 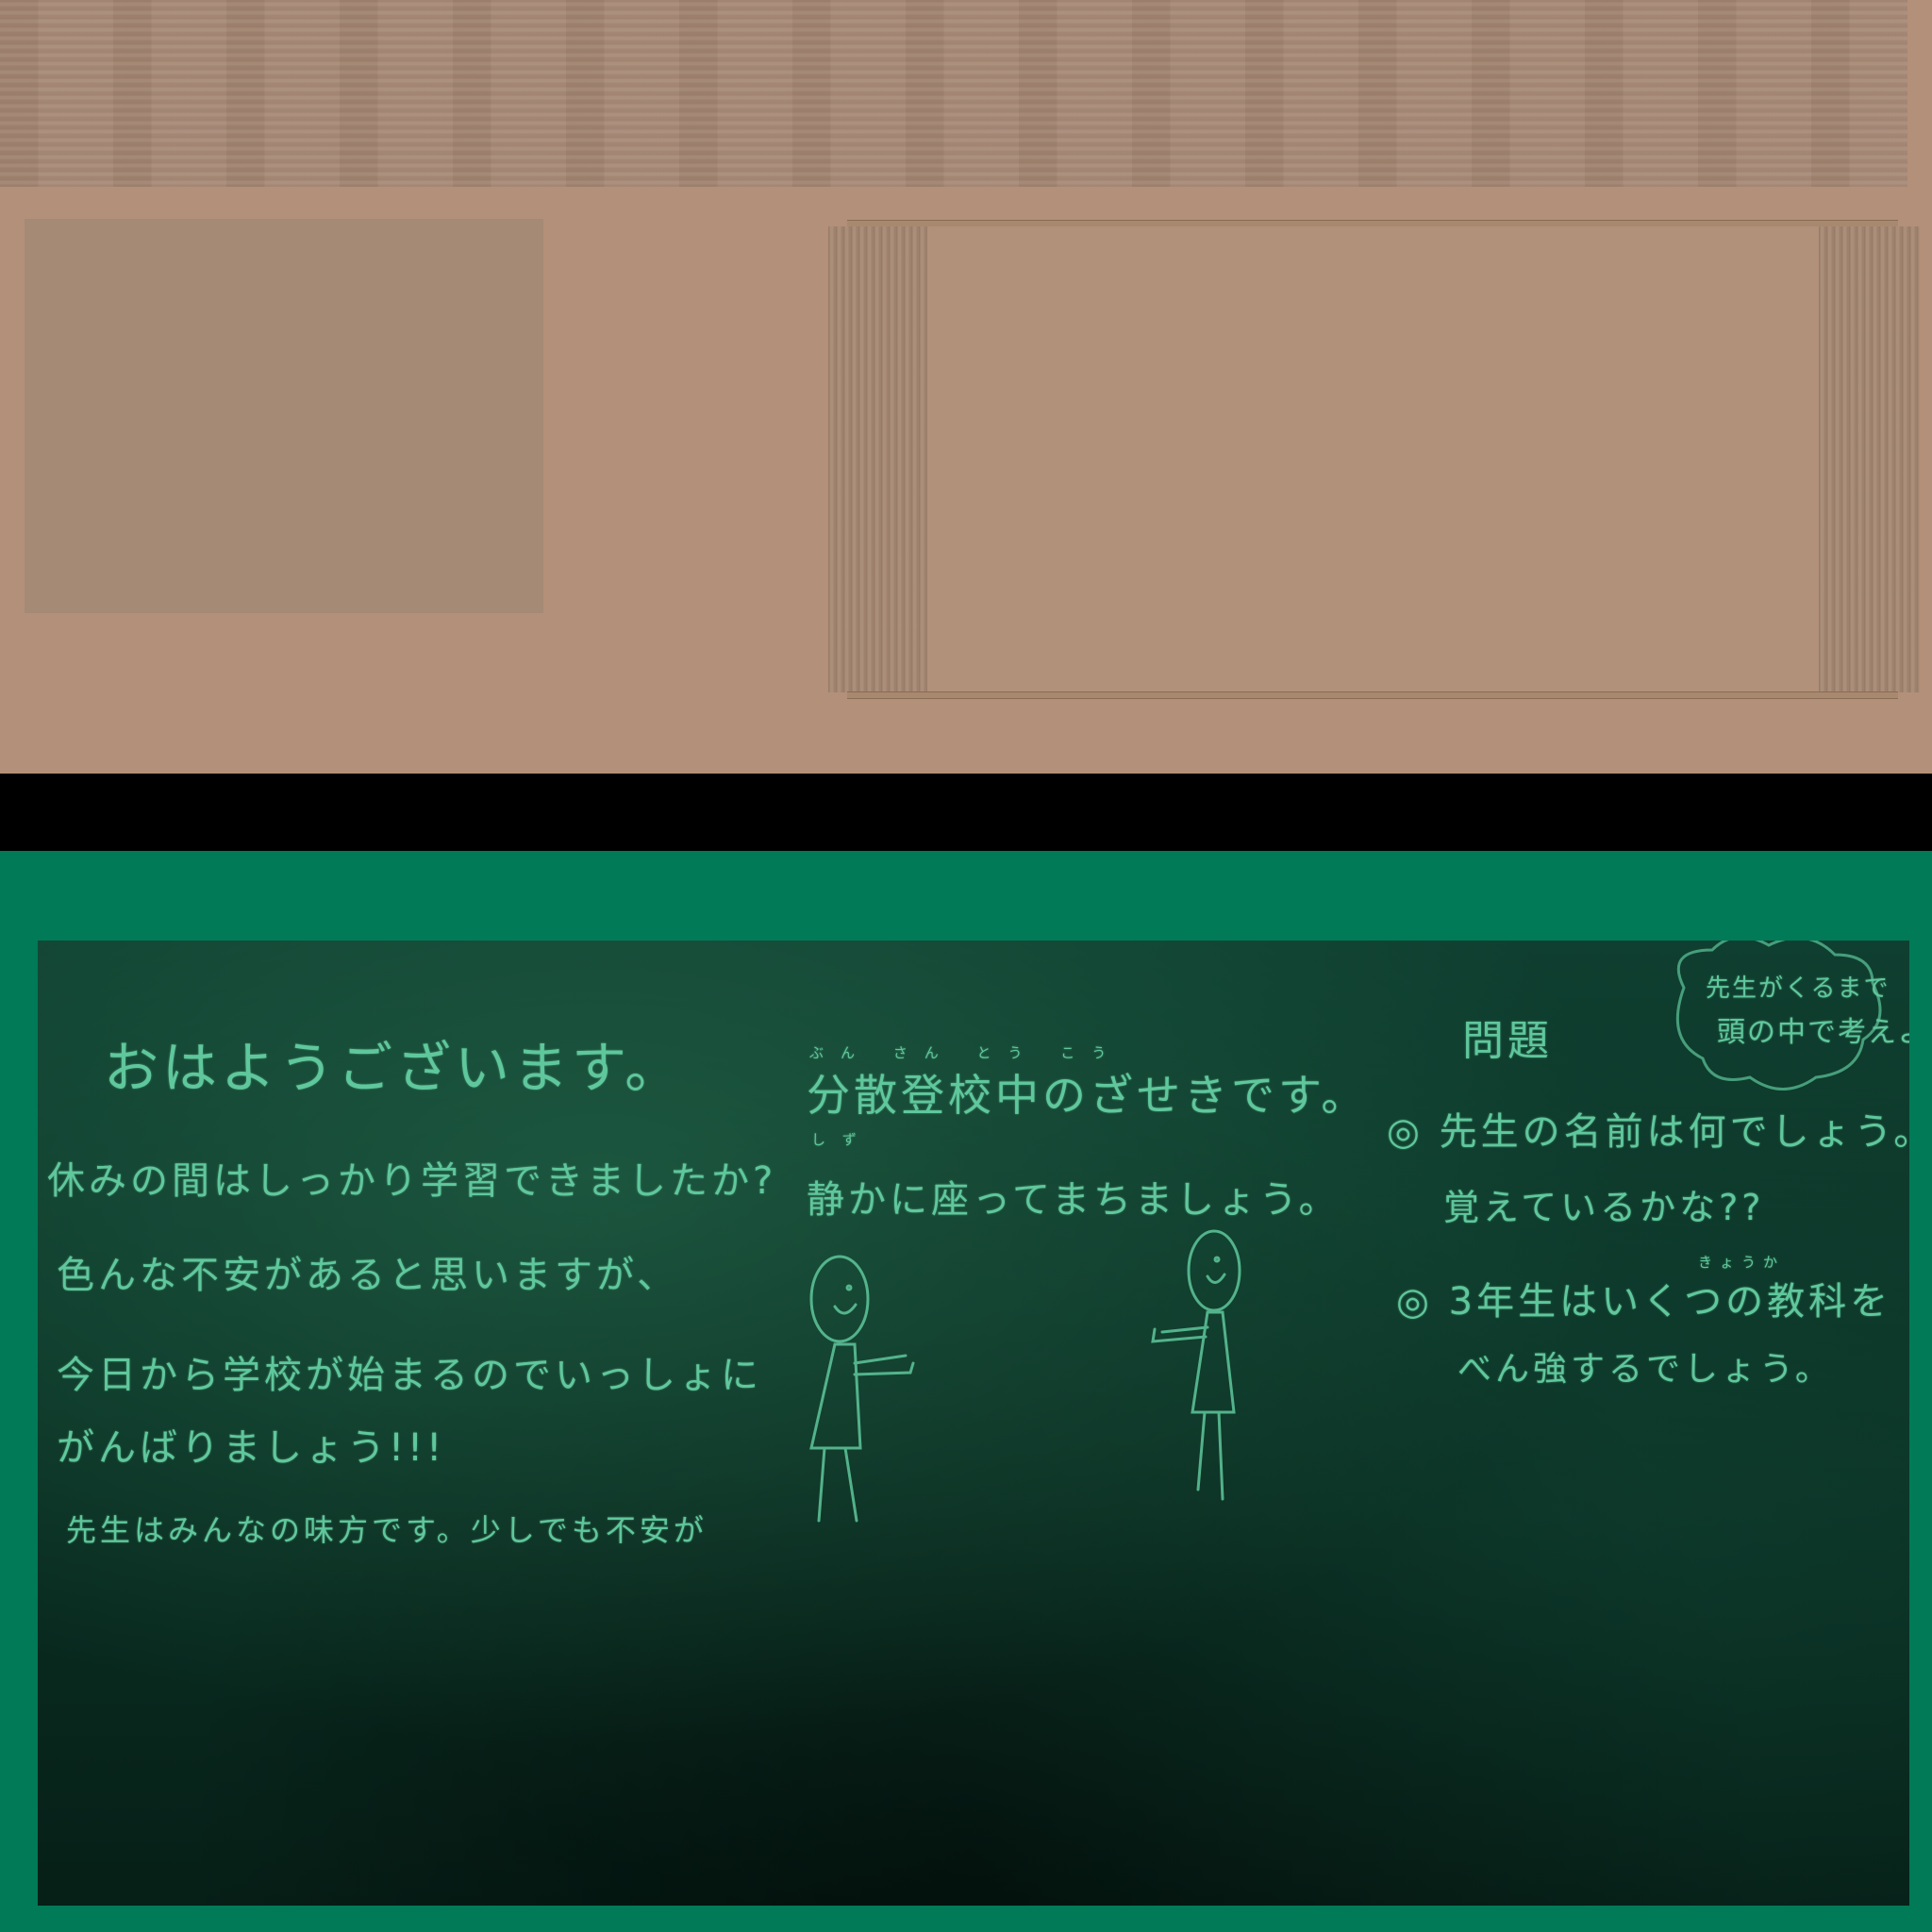 What do you see at coordinates (1644, 1302) in the screenshot?
I see `question-2-line-1: ◎ 3年生はいくつの教科を` at bounding box center [1644, 1302].